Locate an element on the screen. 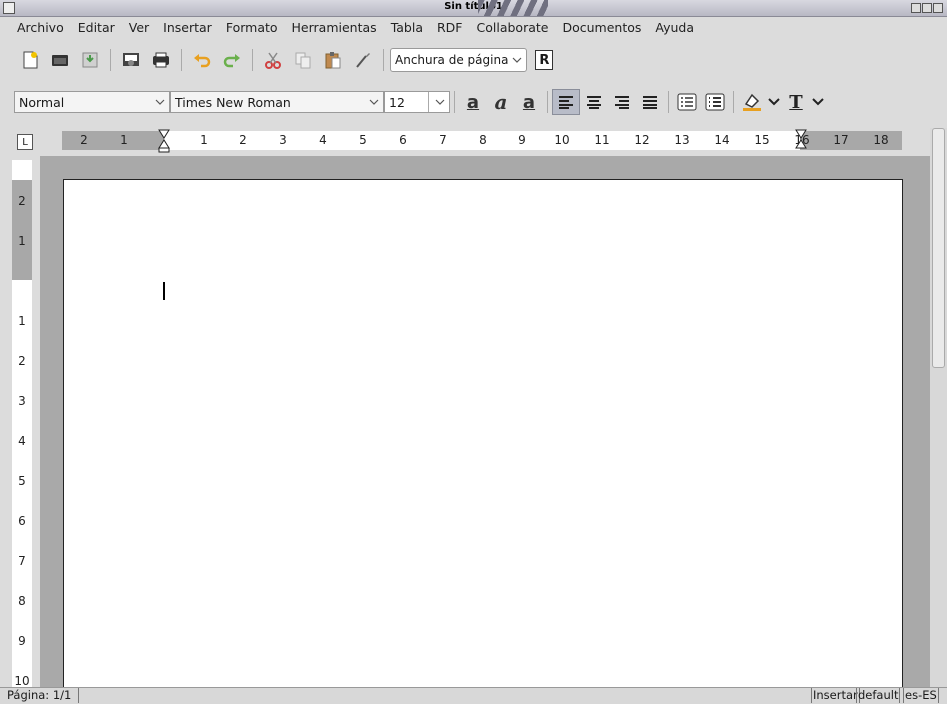  align-right-button is located at coordinates (622, 102).